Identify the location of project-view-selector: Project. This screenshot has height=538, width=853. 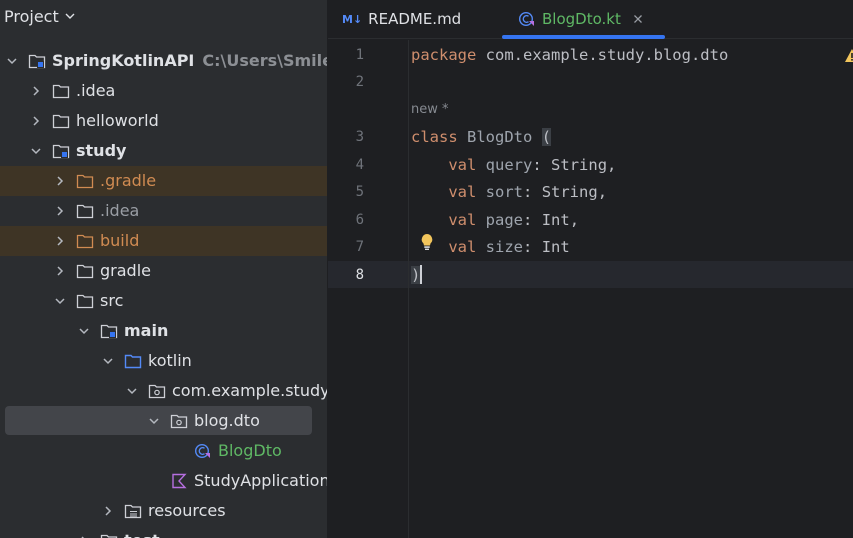
(39, 16).